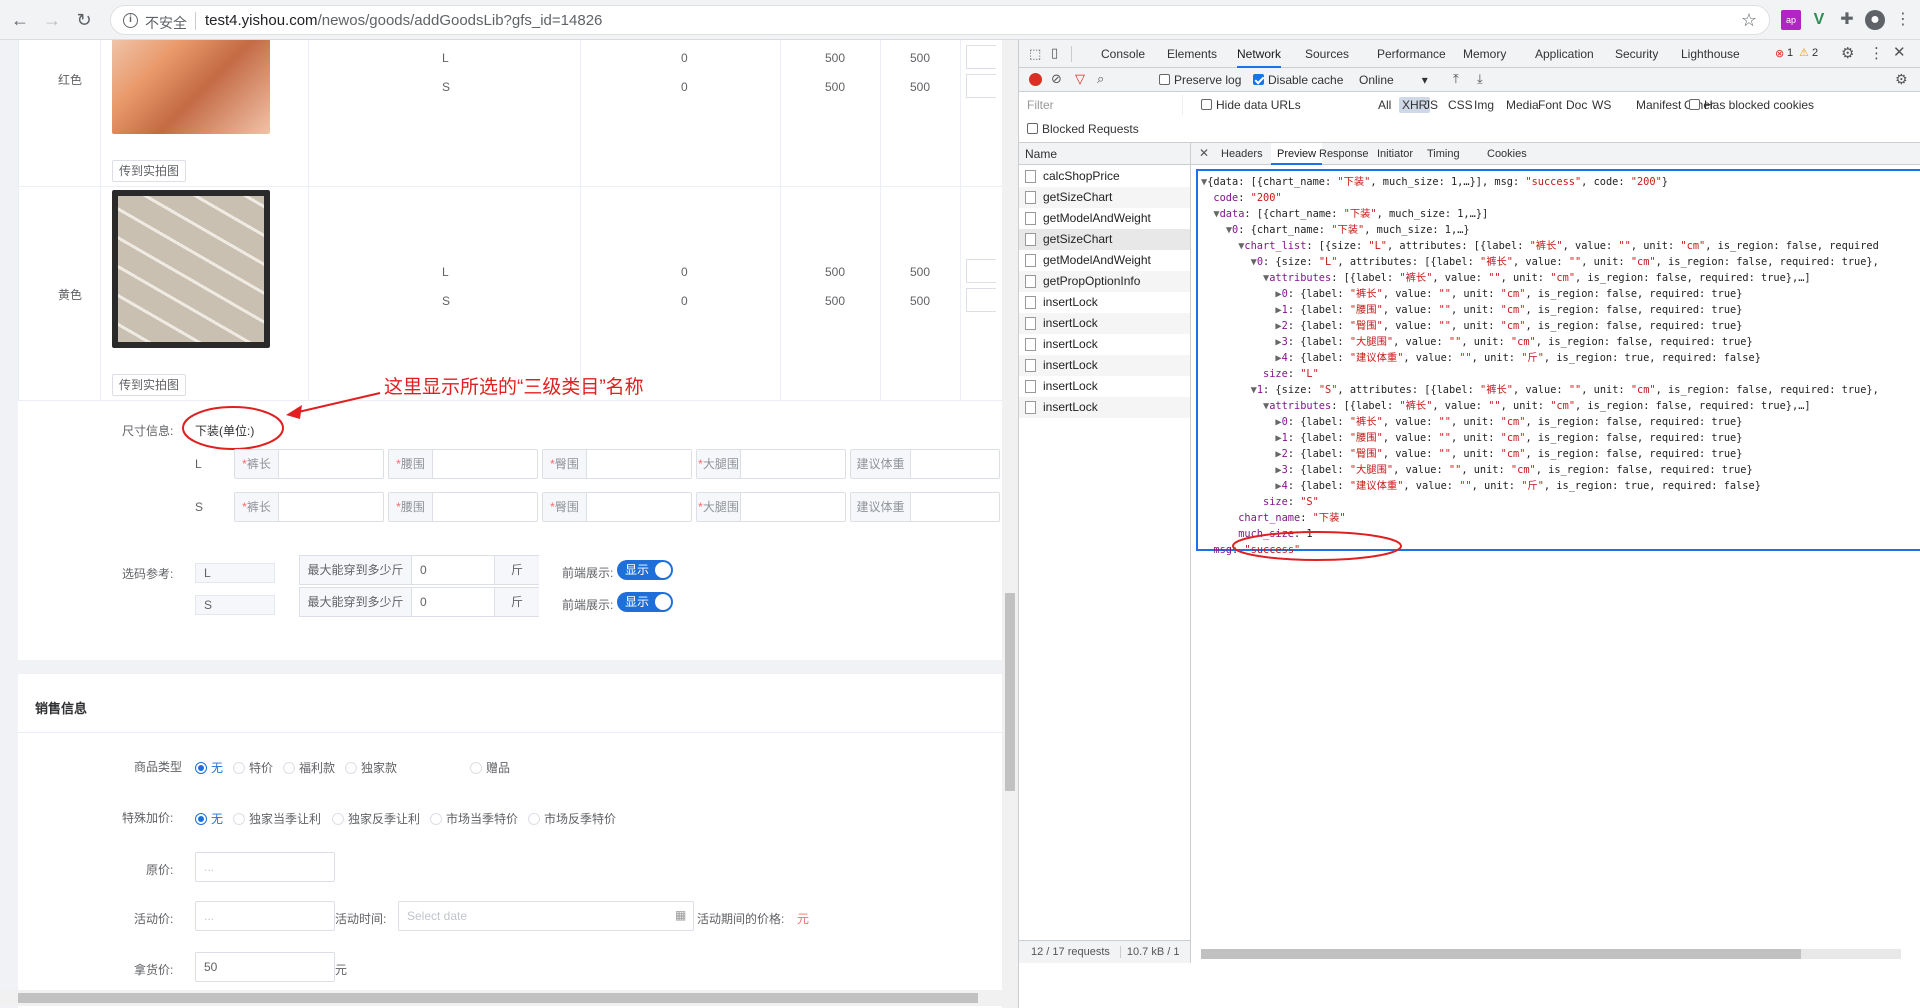 Image resolution: width=1920 pixels, height=1008 pixels. Describe the element at coordinates (371, 767) in the screenshot. I see `radio-exclusive: 独家款` at that location.